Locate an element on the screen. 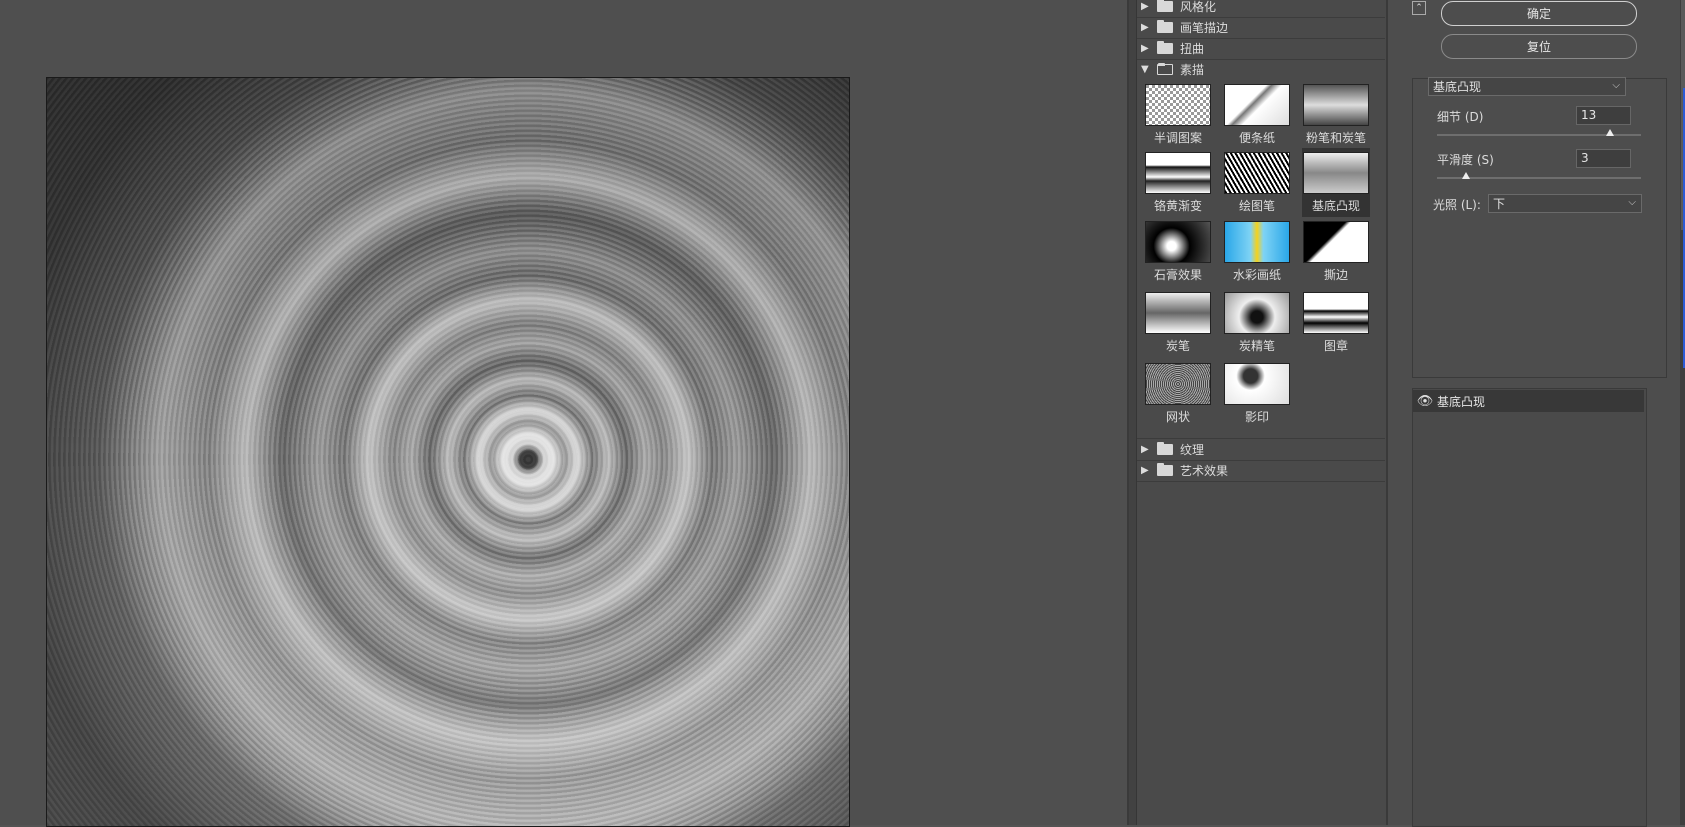  effect-layer-row: 👁 基底凸现 is located at coordinates (1528, 401).